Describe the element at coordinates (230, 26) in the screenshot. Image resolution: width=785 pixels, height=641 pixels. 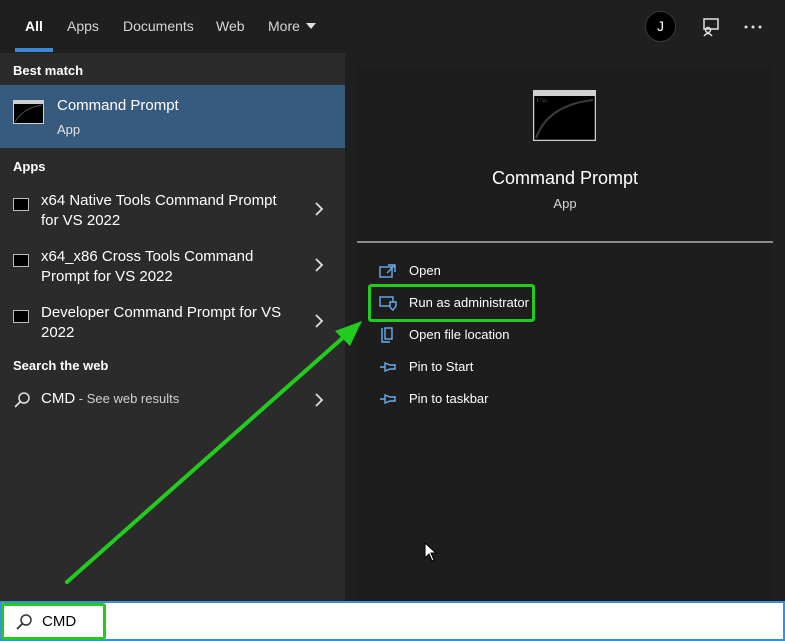
I see `tab-web: Web` at that location.